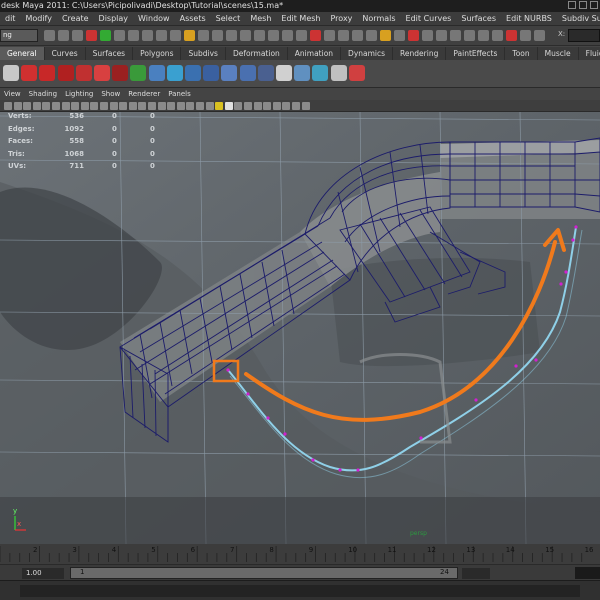 The image size is (600, 600). I want to click on range-start-field: 1.00, so click(43, 573).